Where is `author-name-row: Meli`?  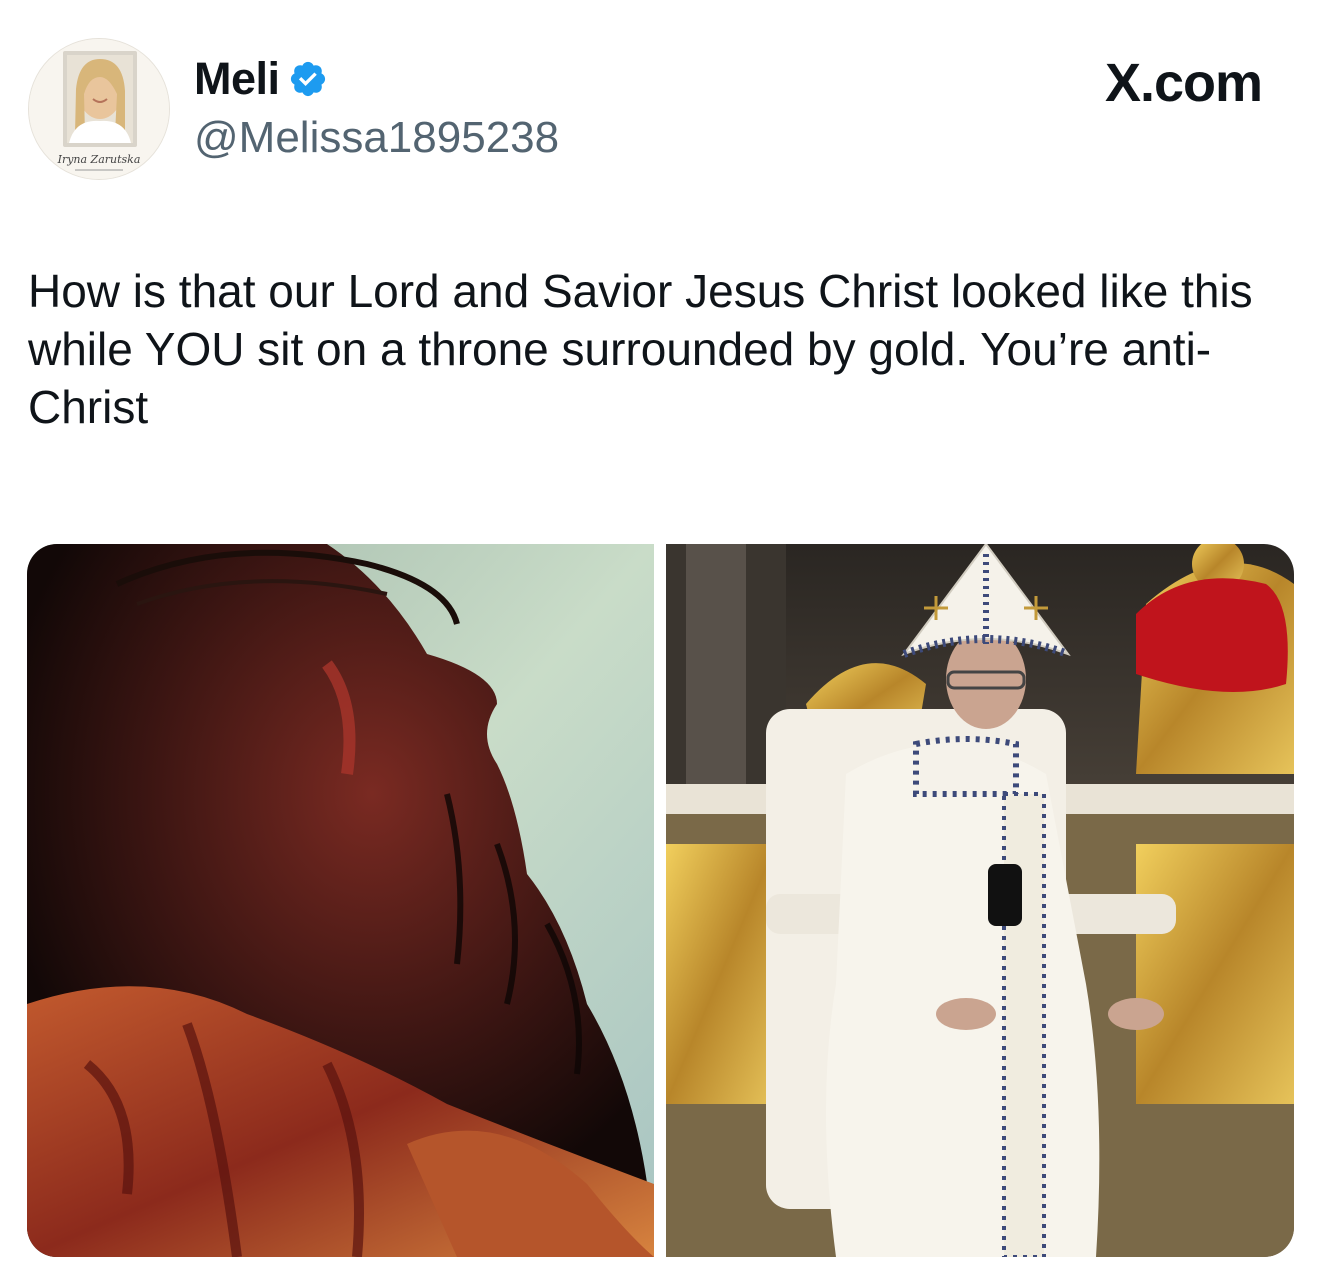
author-name-row: Meli is located at coordinates (261, 78).